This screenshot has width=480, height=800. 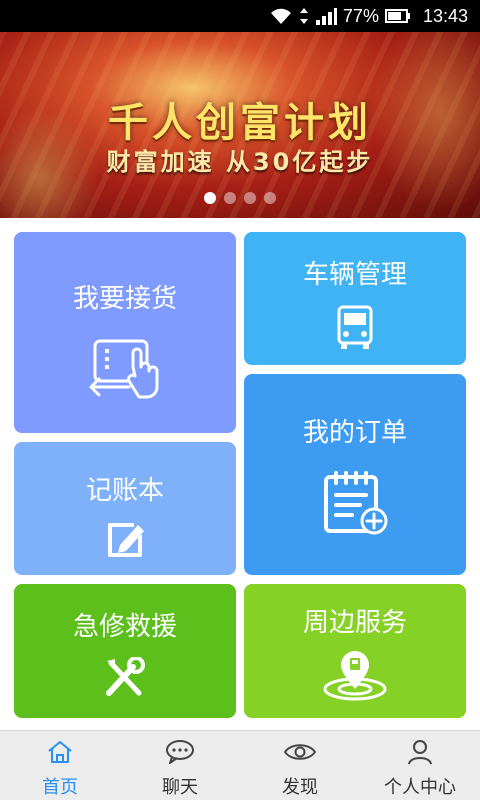 I want to click on edit-icon, so click(x=125, y=539).